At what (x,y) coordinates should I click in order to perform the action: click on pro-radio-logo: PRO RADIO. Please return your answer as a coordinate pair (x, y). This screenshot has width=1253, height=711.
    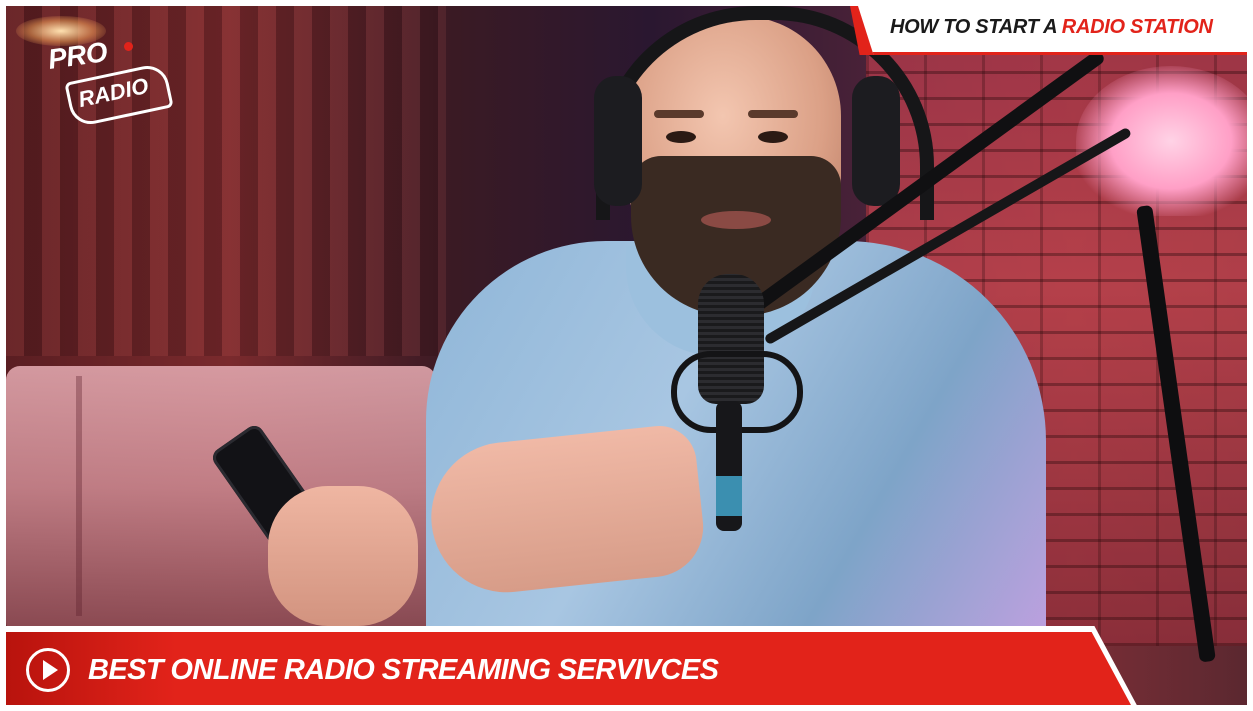
    Looking at the image, I should click on (109, 84).